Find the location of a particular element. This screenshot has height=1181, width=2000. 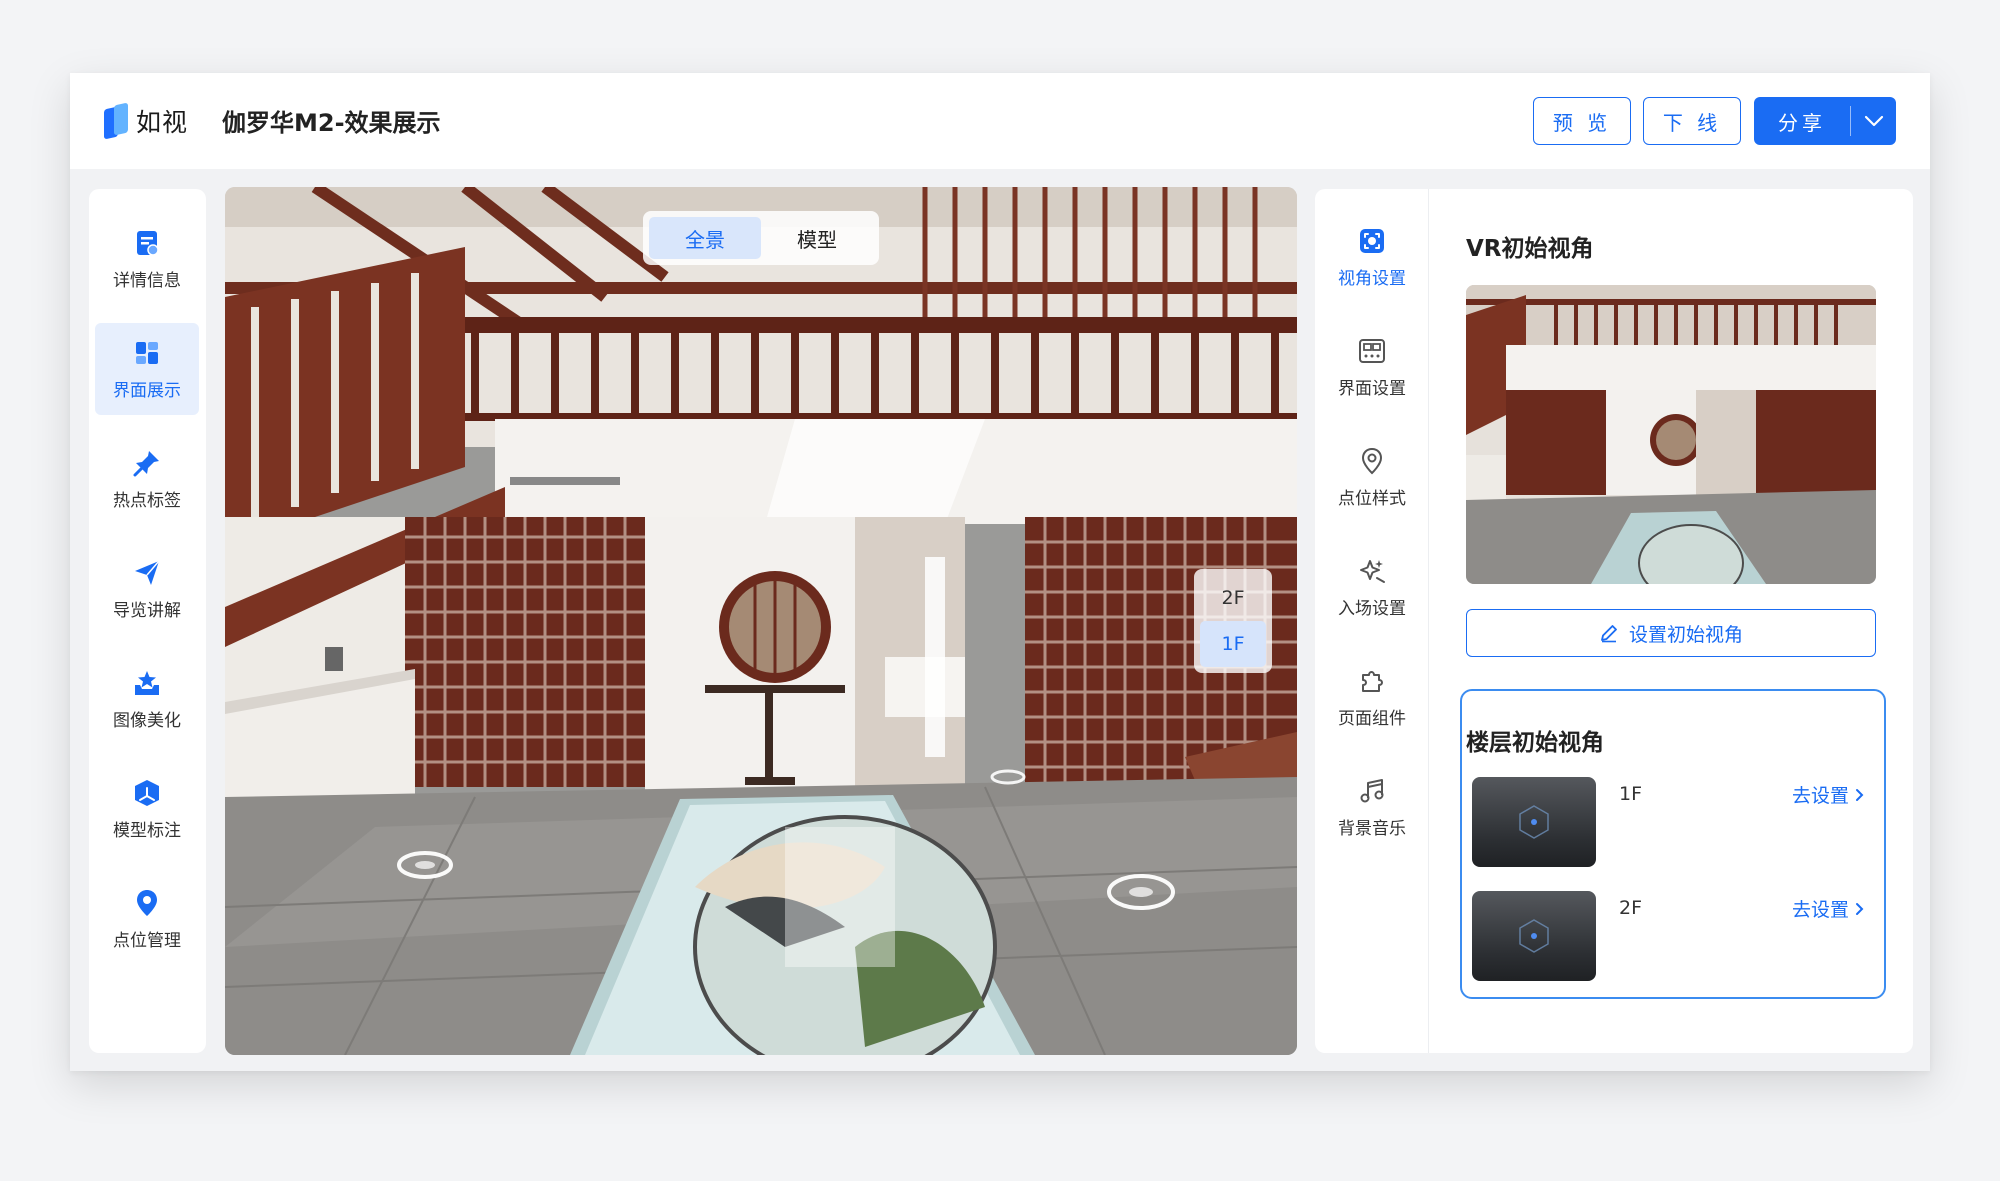

tab-label: 入场设置 is located at coordinates (1372, 608).